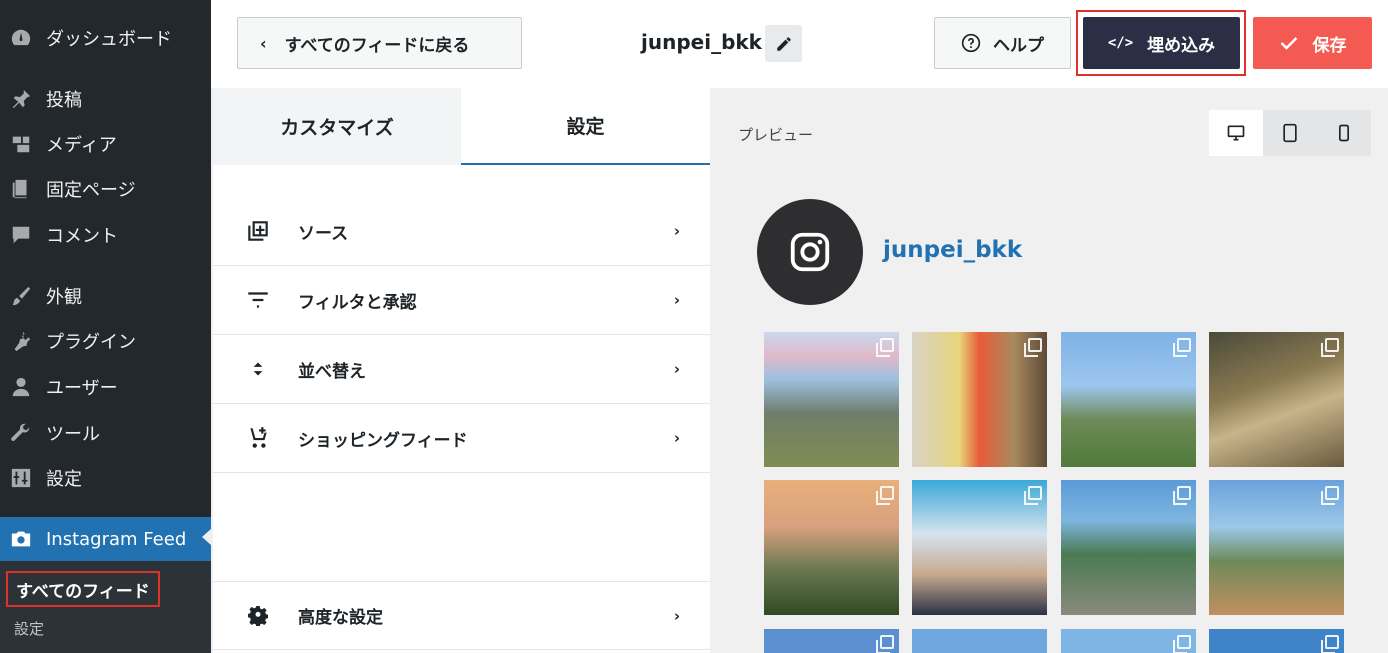  What do you see at coordinates (263, 43) in the screenshot?
I see `chevron-left-icon: ‹` at bounding box center [263, 43].